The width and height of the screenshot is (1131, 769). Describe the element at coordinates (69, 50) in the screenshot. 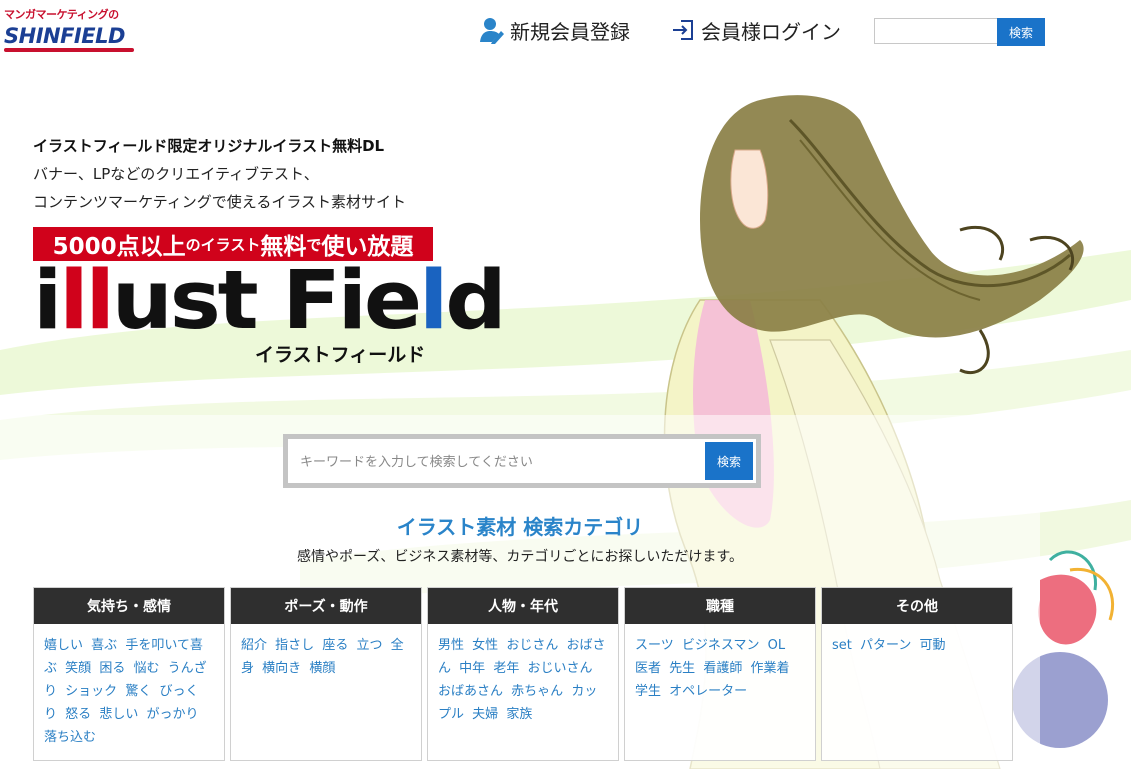

I see `logo-swoosh` at that location.